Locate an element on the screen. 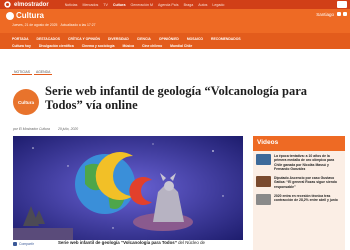 This screenshot has width=350, height=250. lead-rest: del Núcleo de is located at coordinates (190, 242).